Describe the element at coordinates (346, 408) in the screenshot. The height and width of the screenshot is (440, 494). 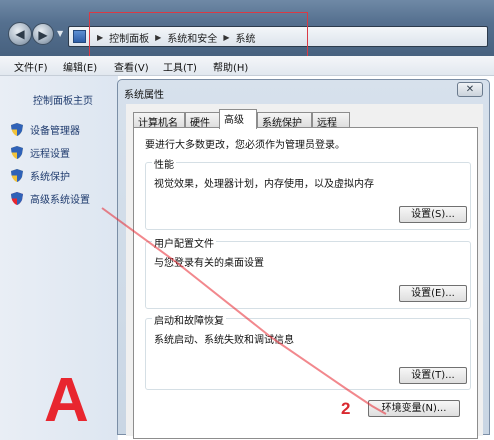
I see `annotation-step-number: 2` at that location.